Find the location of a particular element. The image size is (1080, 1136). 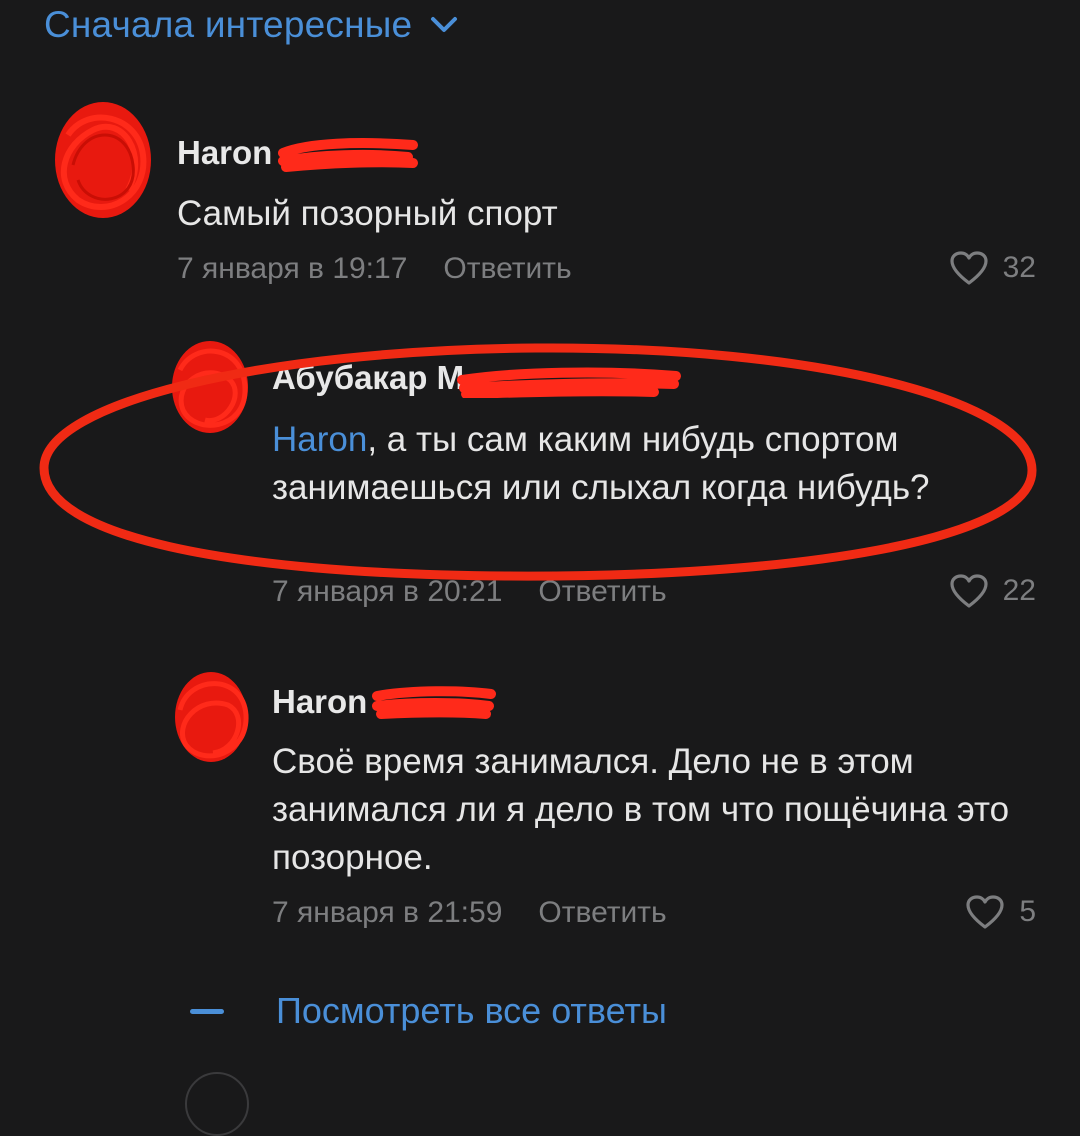

like-button: 5 is located at coordinates (1000, 912).